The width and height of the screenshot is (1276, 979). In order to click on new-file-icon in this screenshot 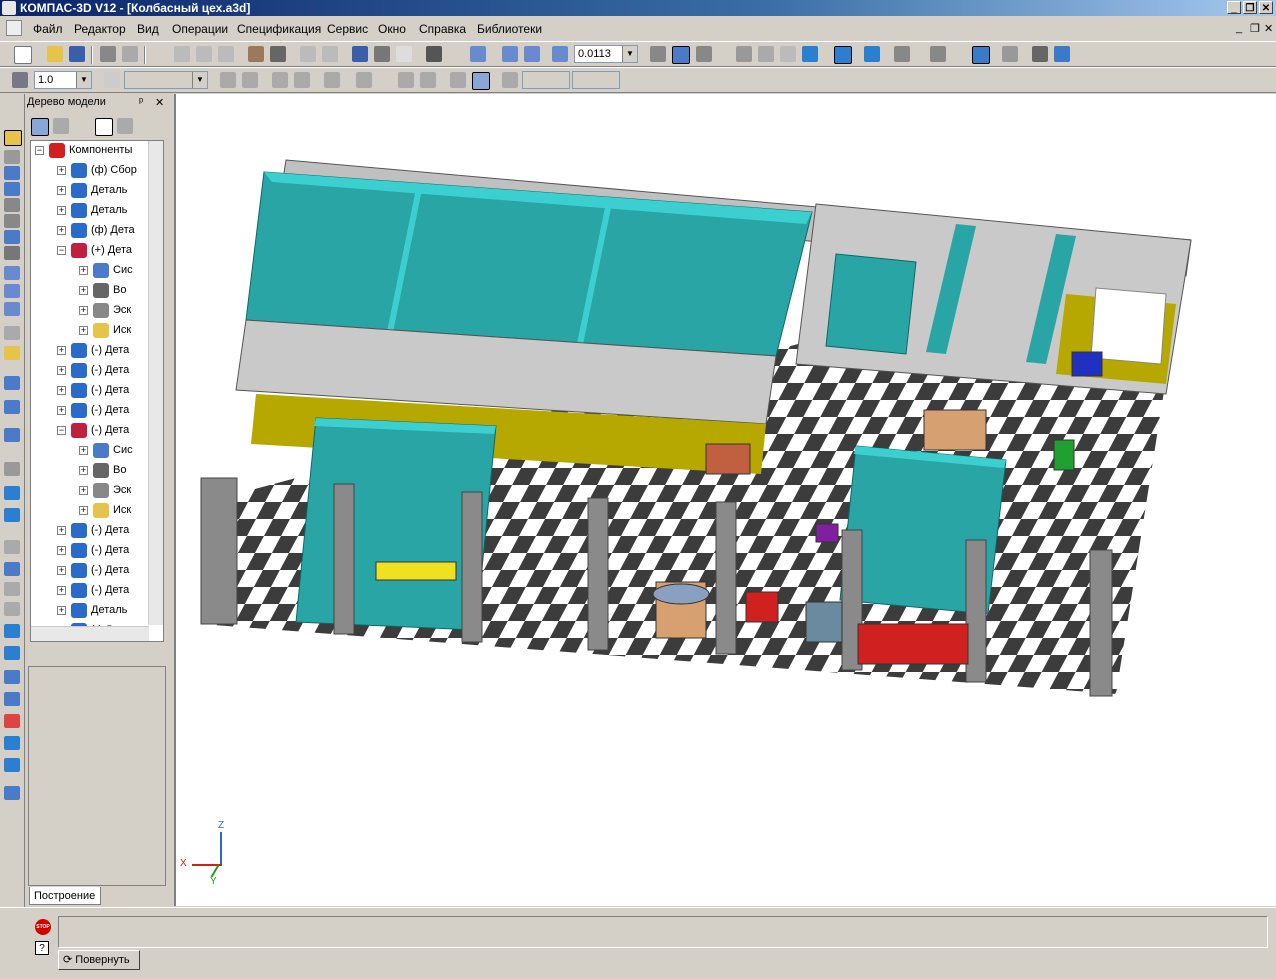, I will do `click(23, 55)`.